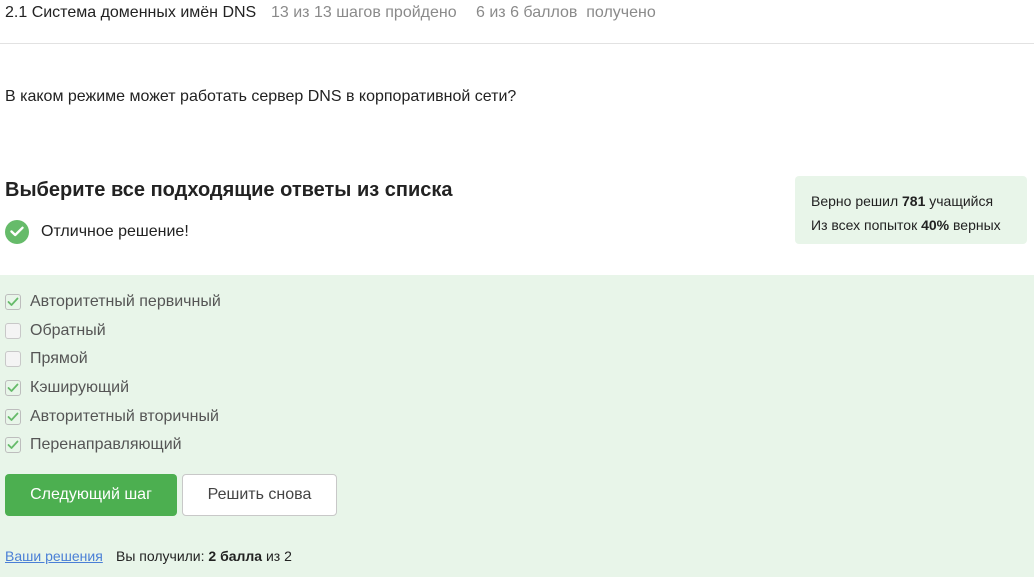 The height and width of the screenshot is (577, 1034). I want to click on option-2: Прямой, so click(46, 359).